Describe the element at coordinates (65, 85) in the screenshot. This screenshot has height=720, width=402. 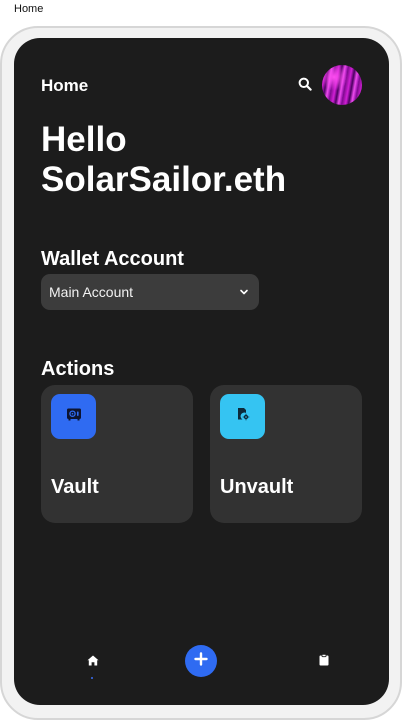
I see `page-title: Home` at that location.